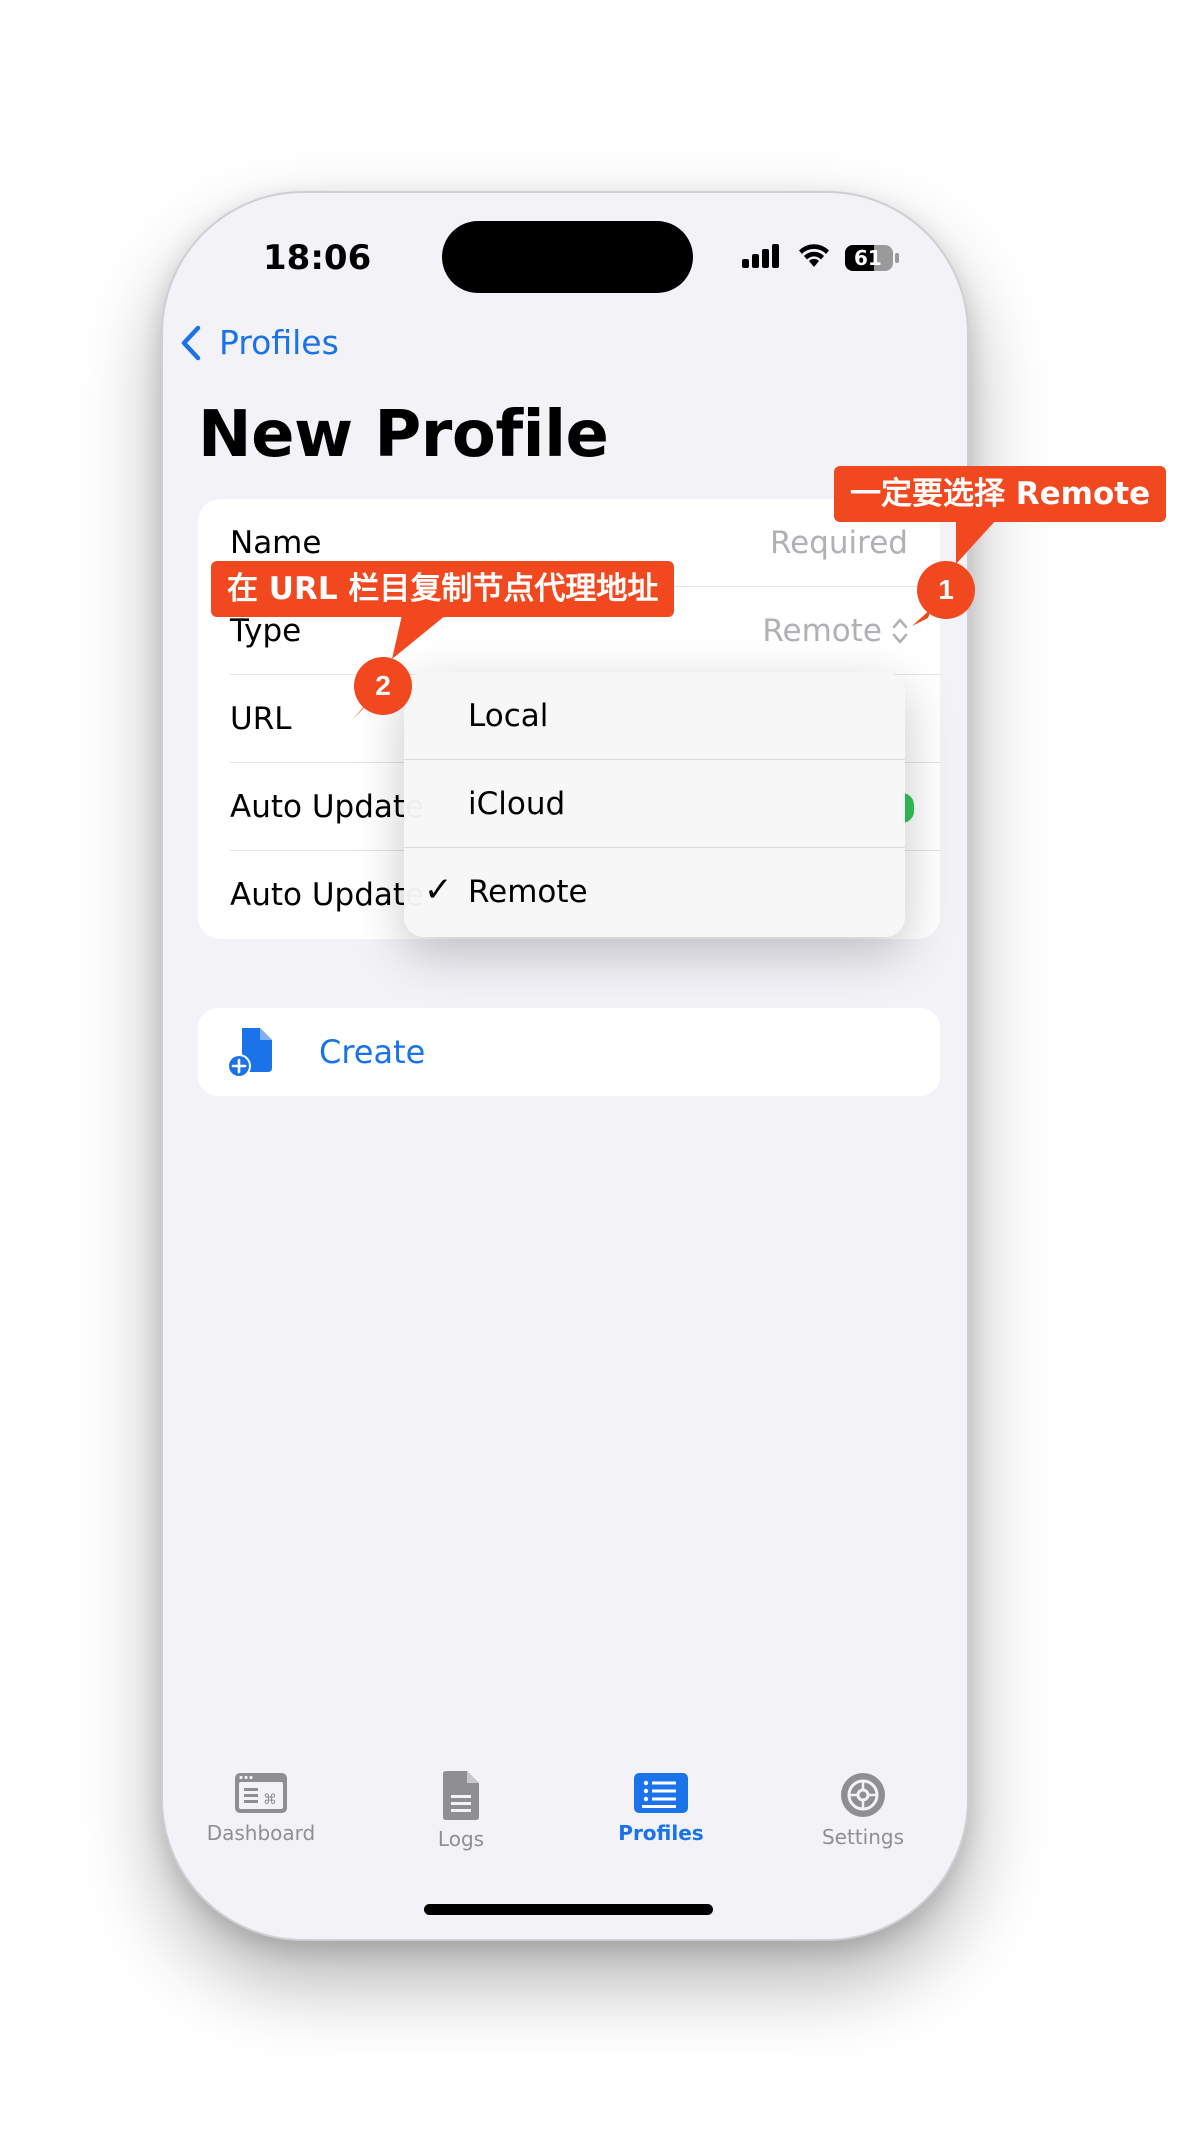  I want to click on annotation-callout-1: 一定要选择 Remote, so click(1000, 494).